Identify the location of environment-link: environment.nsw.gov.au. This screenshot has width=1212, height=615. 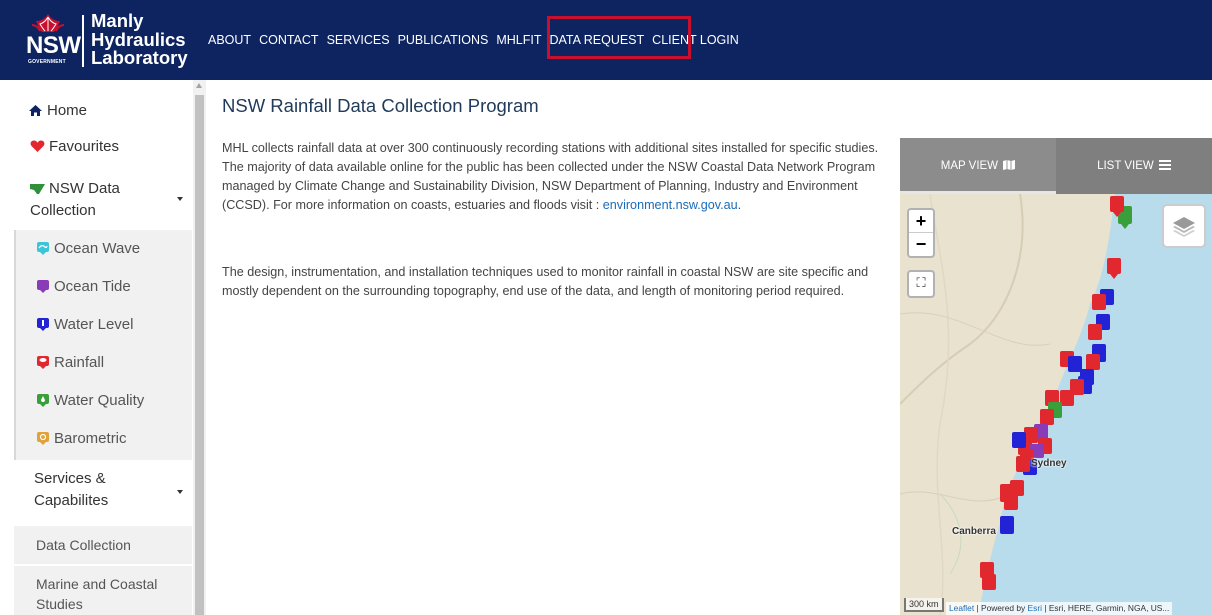
(670, 205).